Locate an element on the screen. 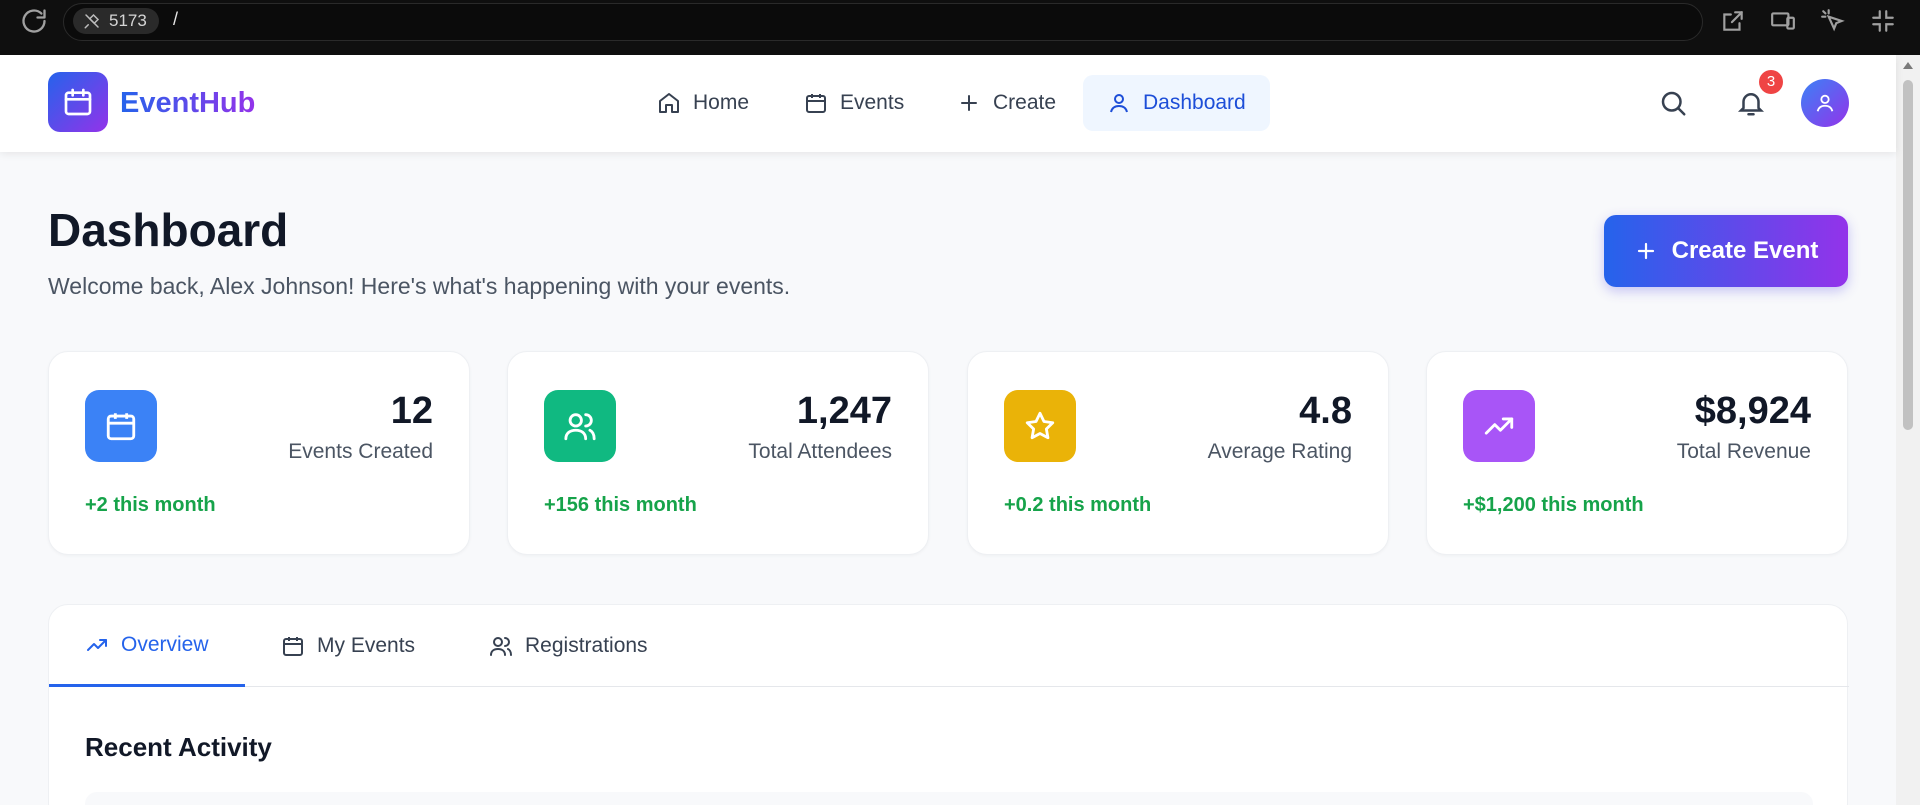  browser-toolbar: 5173 / is located at coordinates (960, 27).